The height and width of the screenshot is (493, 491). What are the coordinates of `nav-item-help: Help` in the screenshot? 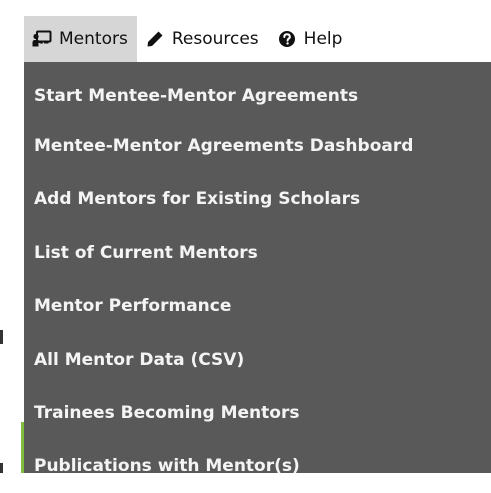 It's located at (311, 39).